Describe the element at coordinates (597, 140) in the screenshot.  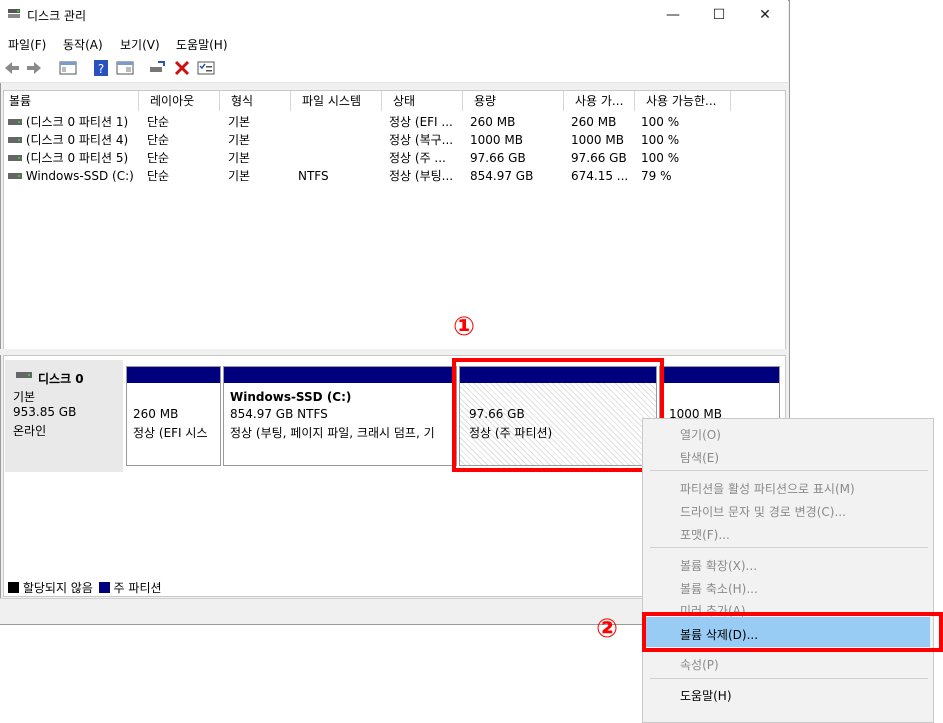
I see `free-space-cell: 1000 MB` at that location.